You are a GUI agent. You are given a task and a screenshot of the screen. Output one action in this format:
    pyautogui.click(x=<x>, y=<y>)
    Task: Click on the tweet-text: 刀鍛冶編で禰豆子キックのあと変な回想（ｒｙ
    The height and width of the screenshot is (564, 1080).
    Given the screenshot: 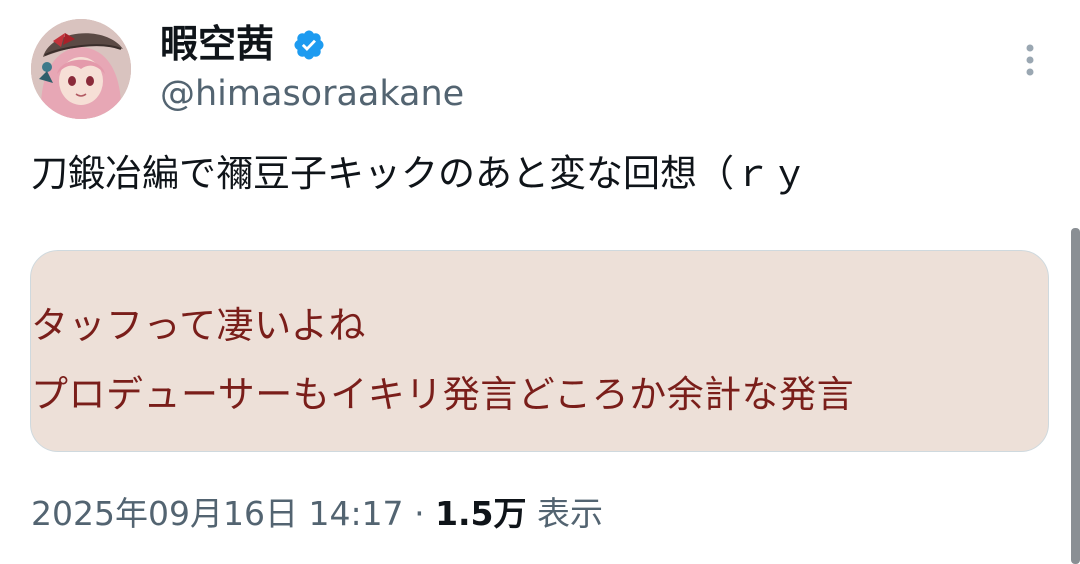 What is the action you would take?
    pyautogui.click(x=419, y=173)
    